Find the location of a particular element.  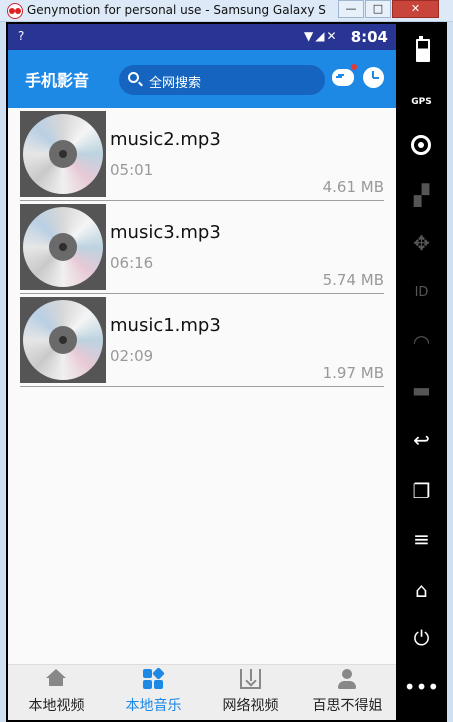

music-list-item: music2.mp3 05:01 4.61 MB is located at coordinates (202, 154).